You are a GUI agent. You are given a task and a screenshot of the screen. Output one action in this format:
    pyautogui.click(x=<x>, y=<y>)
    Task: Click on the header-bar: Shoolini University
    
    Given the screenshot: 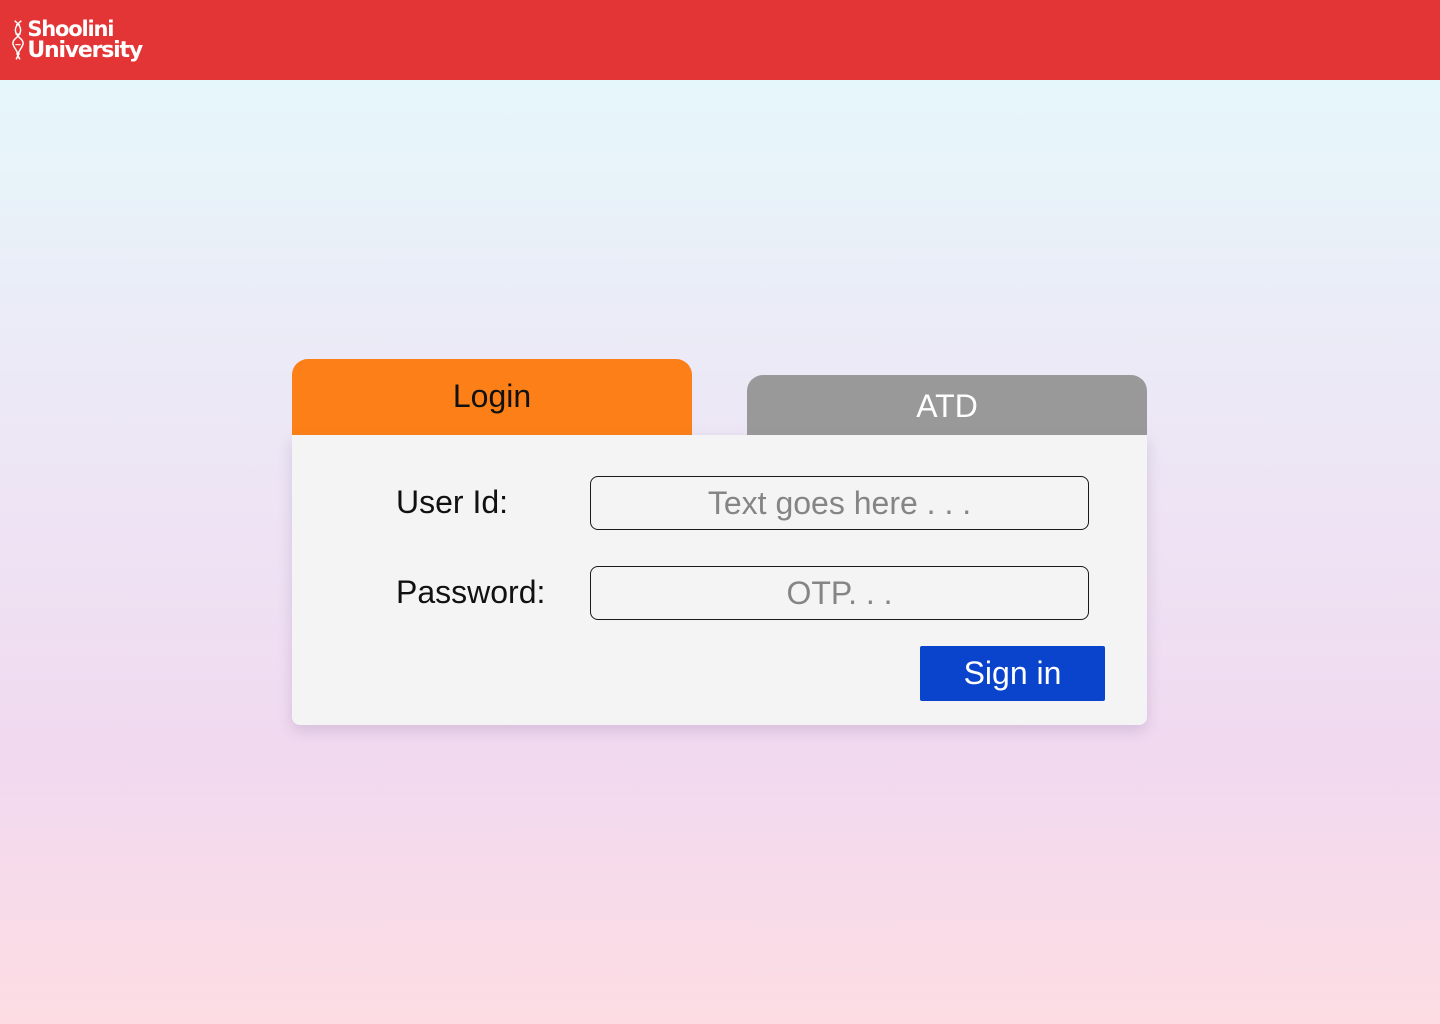 What is the action you would take?
    pyautogui.click(x=720, y=40)
    